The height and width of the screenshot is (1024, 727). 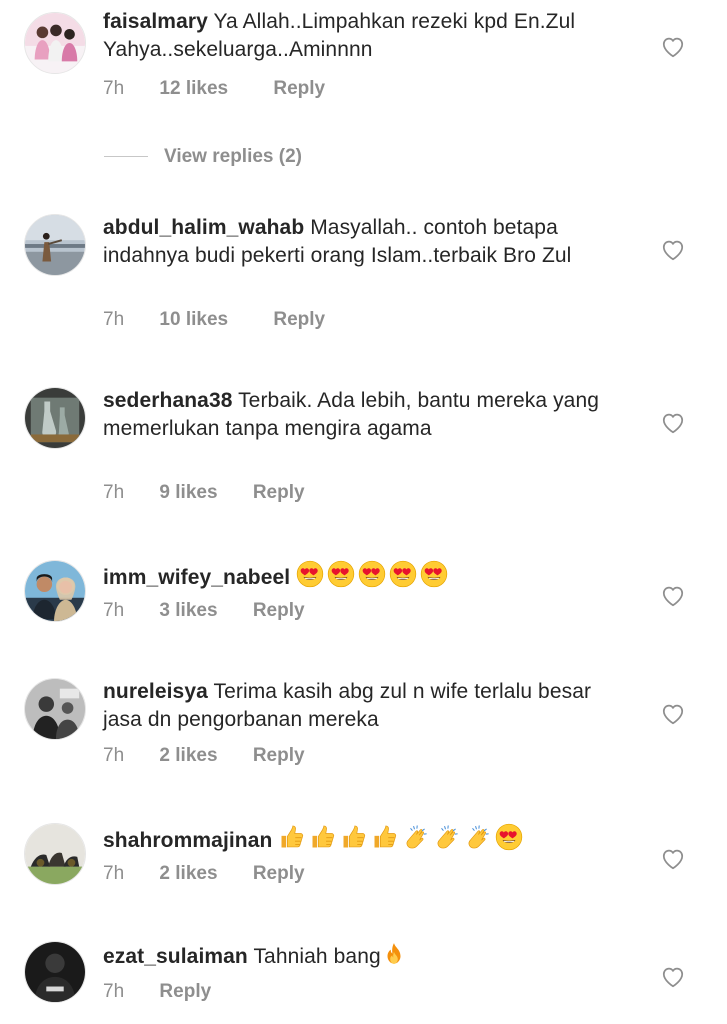 What do you see at coordinates (394, 958) in the screenshot?
I see `fire-emoji` at bounding box center [394, 958].